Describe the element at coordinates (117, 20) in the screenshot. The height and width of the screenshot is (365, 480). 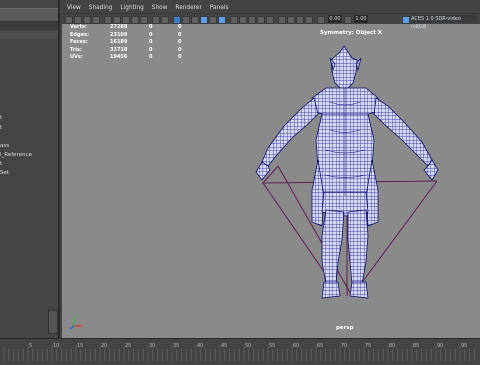
I see `film-gate-icon` at that location.